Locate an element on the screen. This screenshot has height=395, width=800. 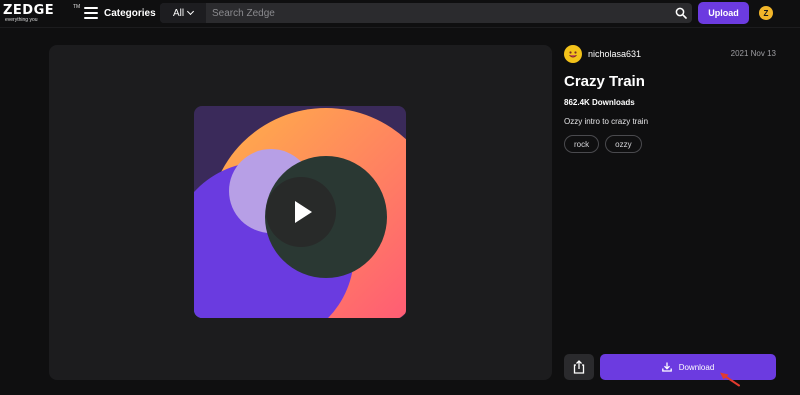
tag-chip: ozzy is located at coordinates (623, 144).